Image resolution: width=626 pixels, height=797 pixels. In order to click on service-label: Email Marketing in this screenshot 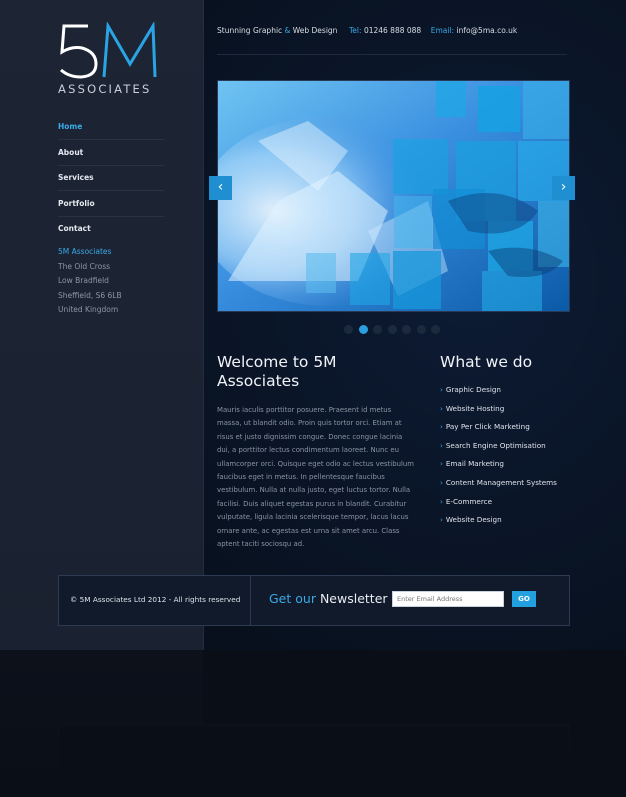, I will do `click(474, 464)`.